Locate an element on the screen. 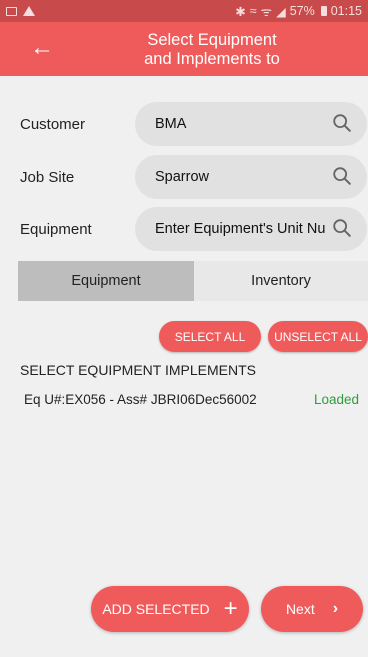 Image resolution: width=368 pixels, height=657 pixels. customer-row: Customer BMA is located at coordinates (184, 124).